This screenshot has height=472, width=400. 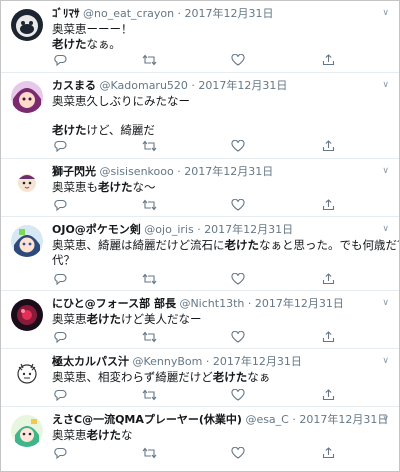 What do you see at coordinates (266, 419) in the screenshot?
I see `user-handle: @esa_C` at bounding box center [266, 419].